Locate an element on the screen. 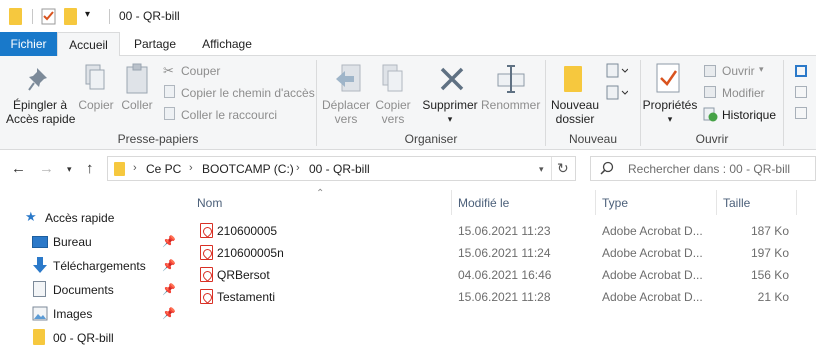 The width and height of the screenshot is (816, 347). nav-item-downloads: Téléchargements 📌 is located at coordinates (95, 266).